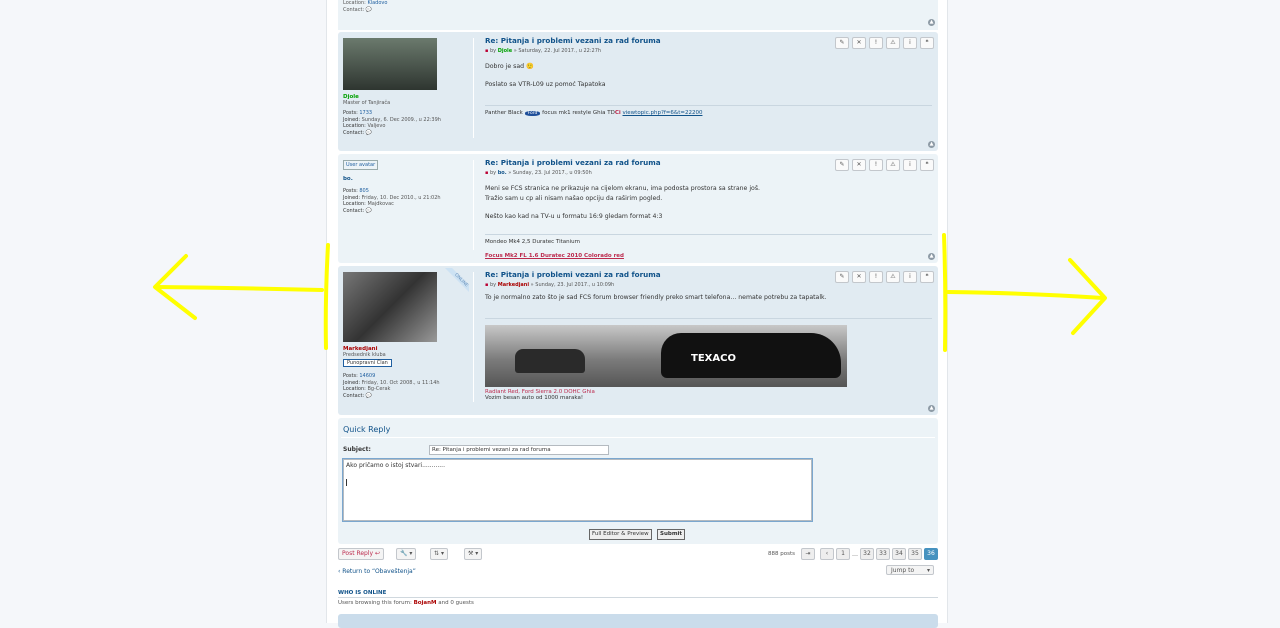 The image size is (1280, 628). I want to click on moderator-dropdown: ⚒ ▾, so click(473, 554).